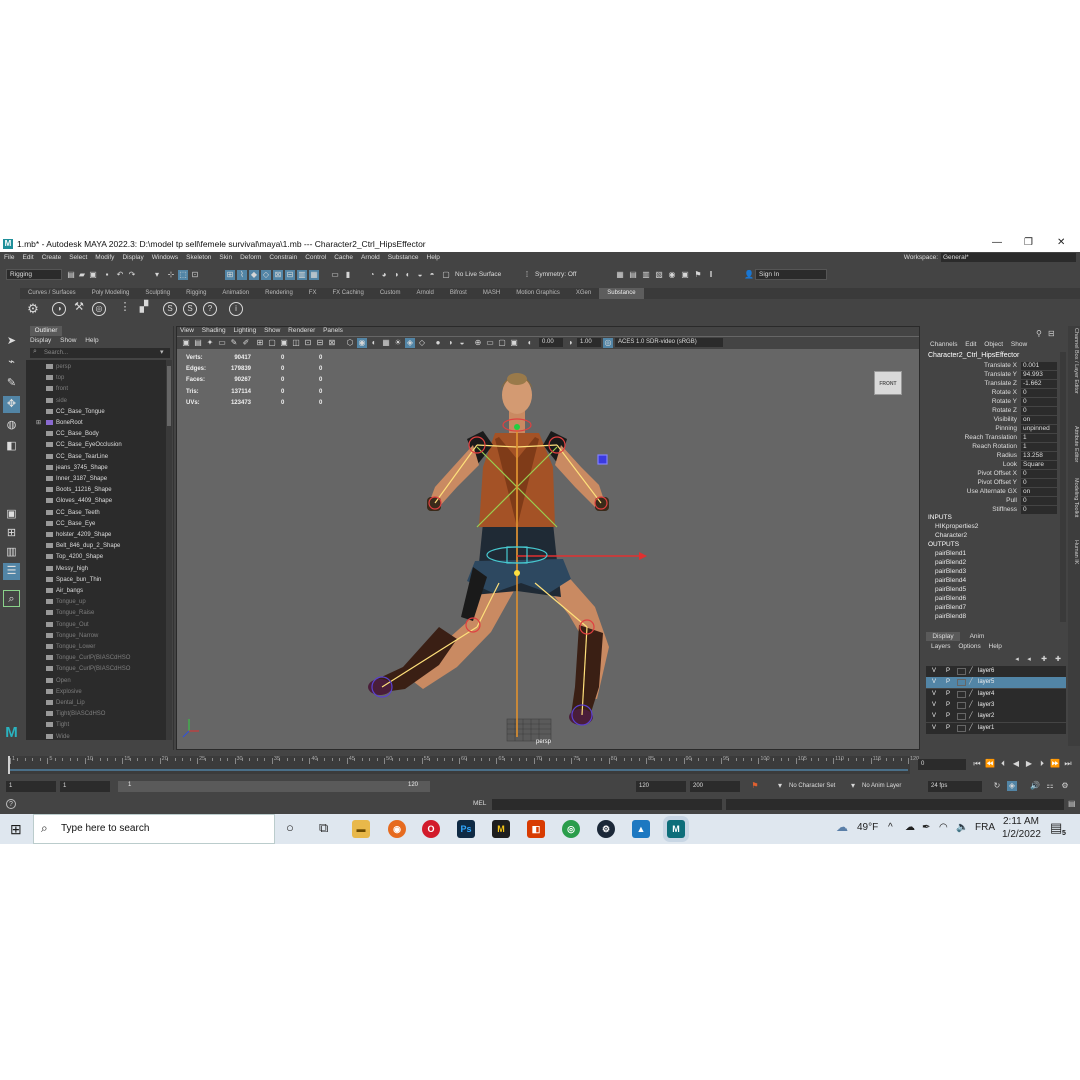  What do you see at coordinates (791, 274) in the screenshot?
I see `sign-in-dropdown: Sign In` at bounding box center [791, 274].